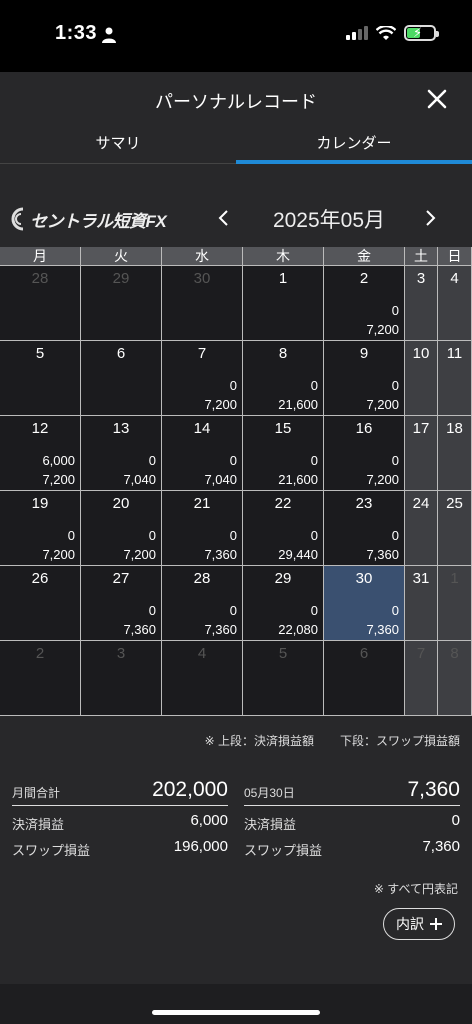 The height and width of the screenshot is (1024, 472). What do you see at coordinates (421, 278) in the screenshot?
I see `day-number: 3` at bounding box center [421, 278].